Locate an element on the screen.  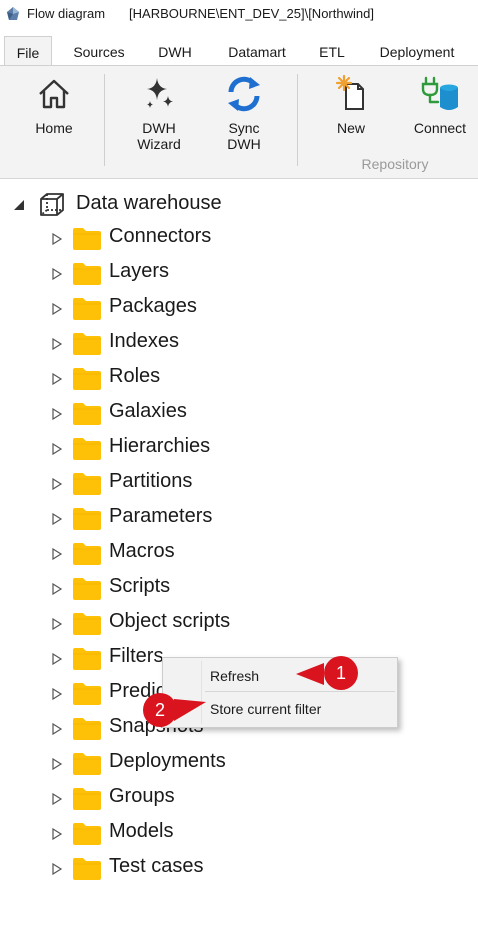
tree-item: Hierarchies is located at coordinates (239, 450).